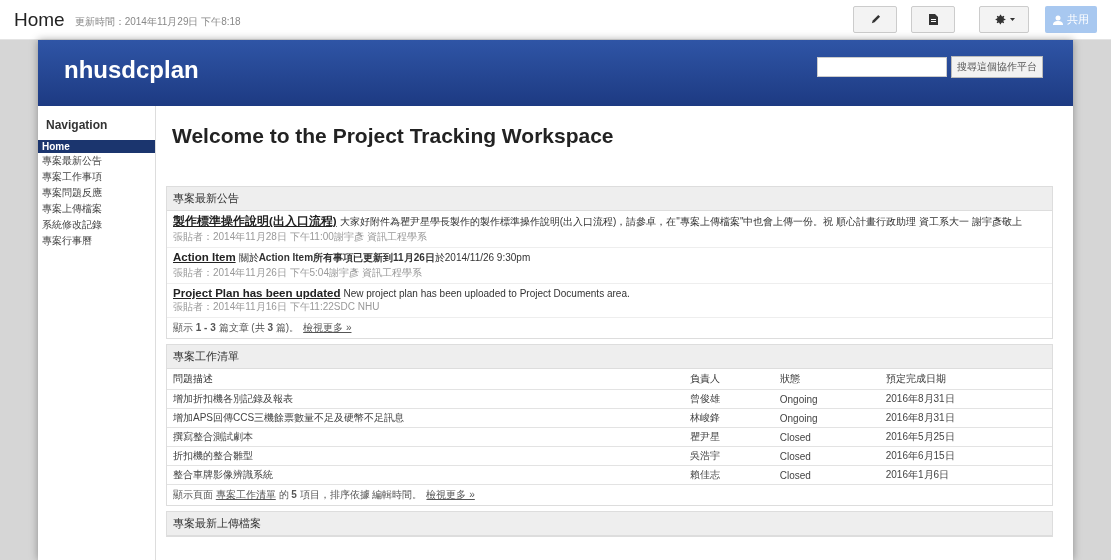 The height and width of the screenshot is (560, 1111). Describe the element at coordinates (965, 456) in the screenshot. I see `table-cell: 2016年6月15日` at that location.